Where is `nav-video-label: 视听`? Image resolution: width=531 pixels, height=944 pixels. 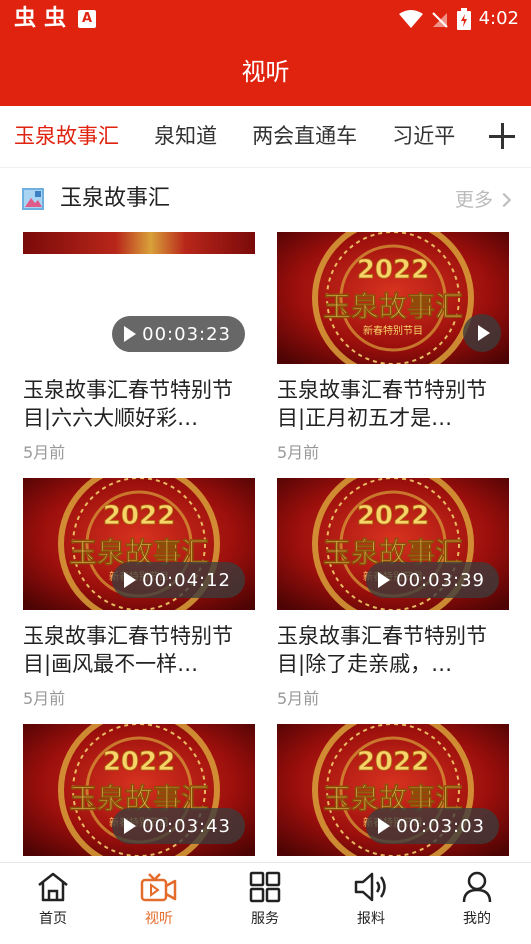 nav-video-label: 视听 is located at coordinates (159, 919).